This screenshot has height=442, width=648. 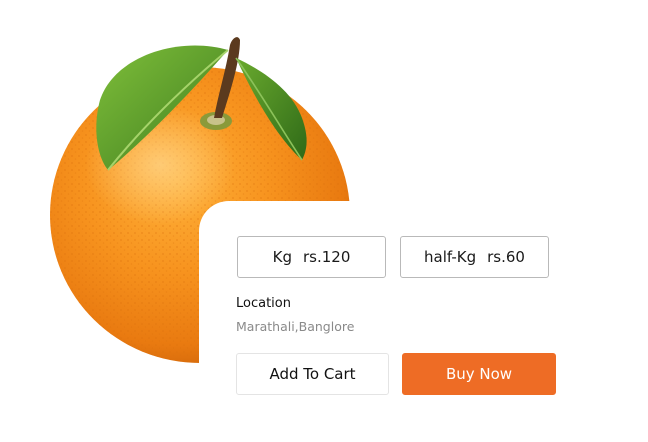 What do you see at coordinates (295, 326) in the screenshot?
I see `location-value: Marathali,Banglore` at bounding box center [295, 326].